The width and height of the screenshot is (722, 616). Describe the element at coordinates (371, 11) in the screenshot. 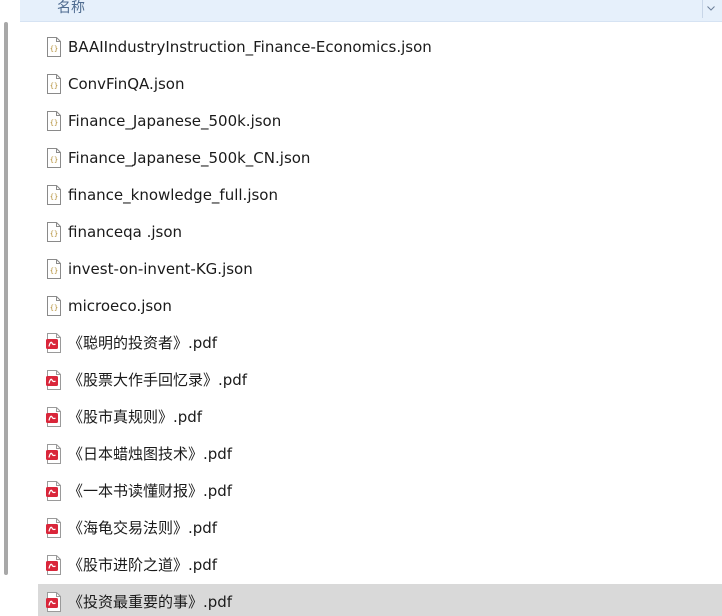

I see `column-header-name: 名称` at that location.